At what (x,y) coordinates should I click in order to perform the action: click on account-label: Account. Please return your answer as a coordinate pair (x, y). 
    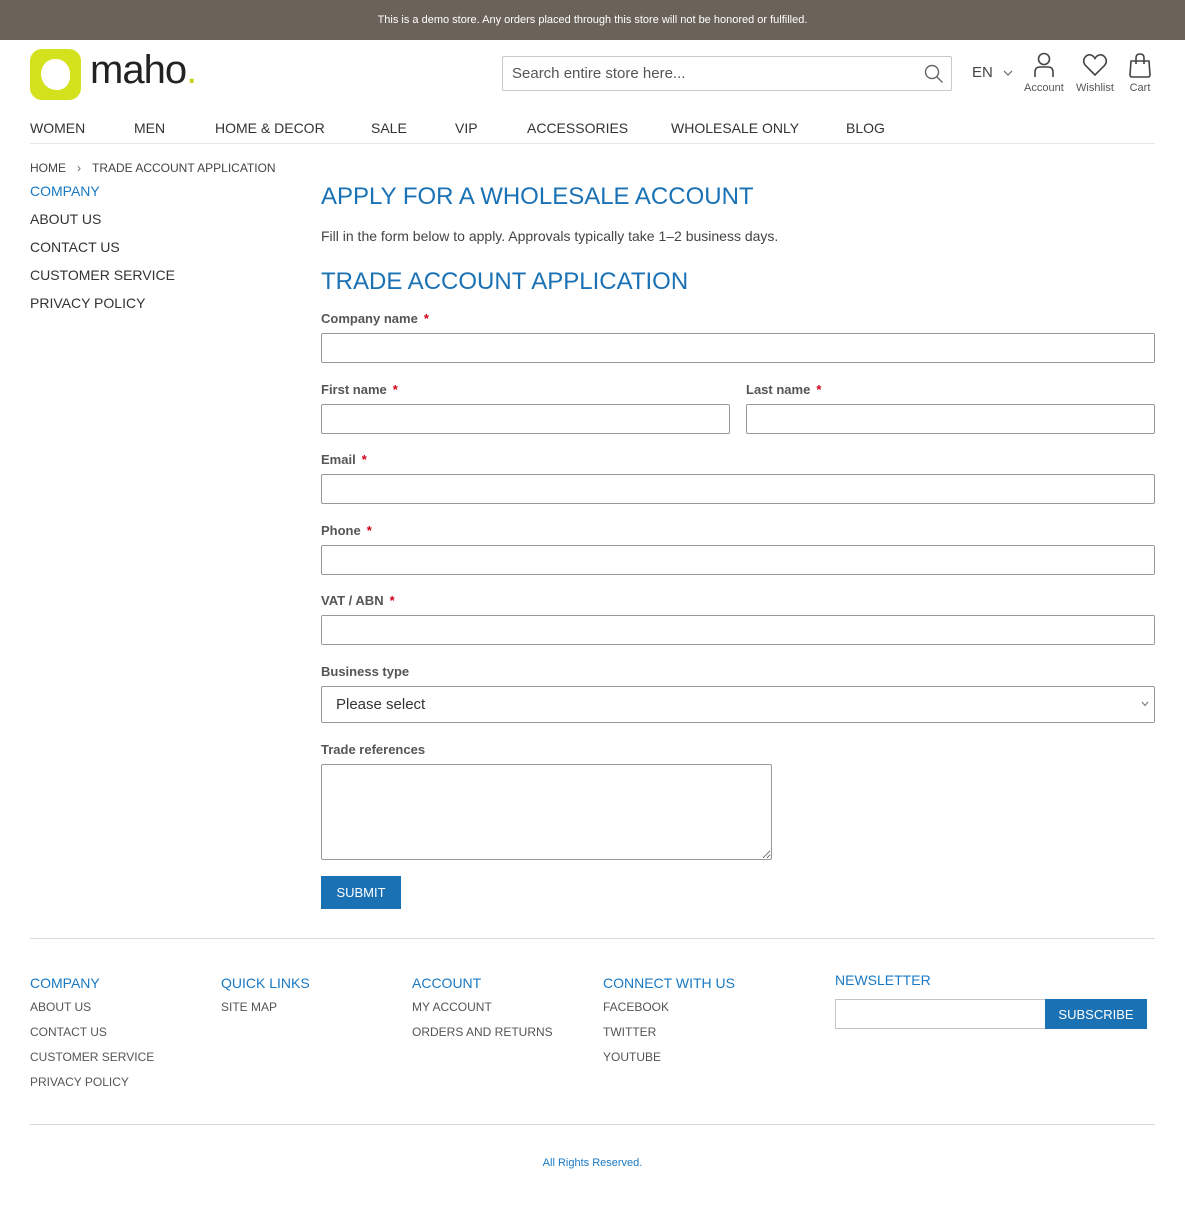
    Looking at the image, I should click on (1044, 88).